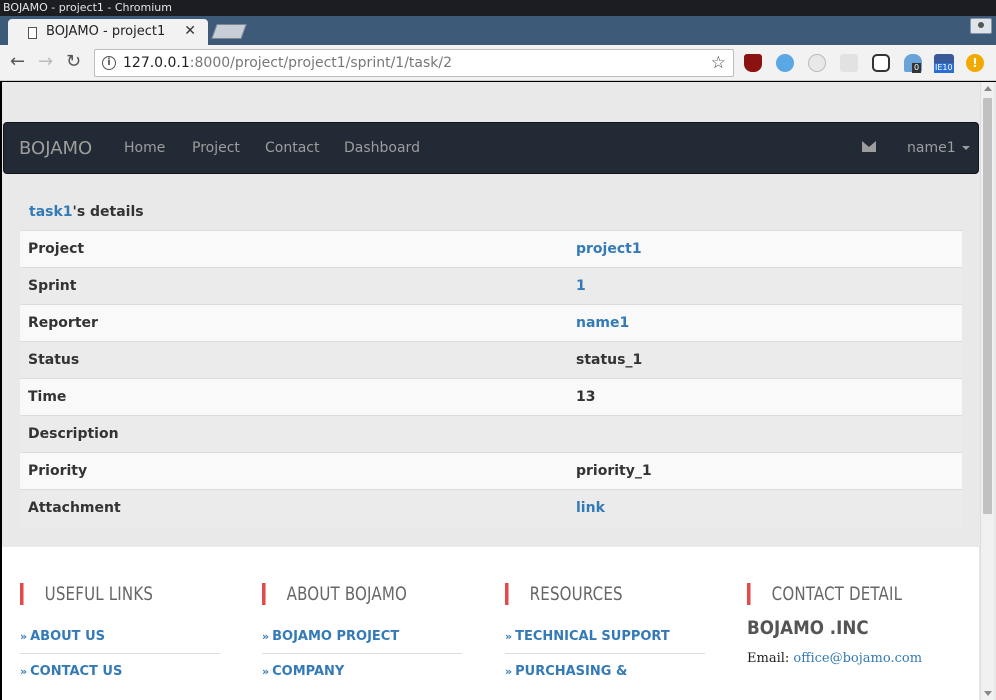 This screenshot has width=996, height=700. Describe the element at coordinates (108, 594) in the screenshot. I see `footer-heading: USEFUL LINKS` at that location.